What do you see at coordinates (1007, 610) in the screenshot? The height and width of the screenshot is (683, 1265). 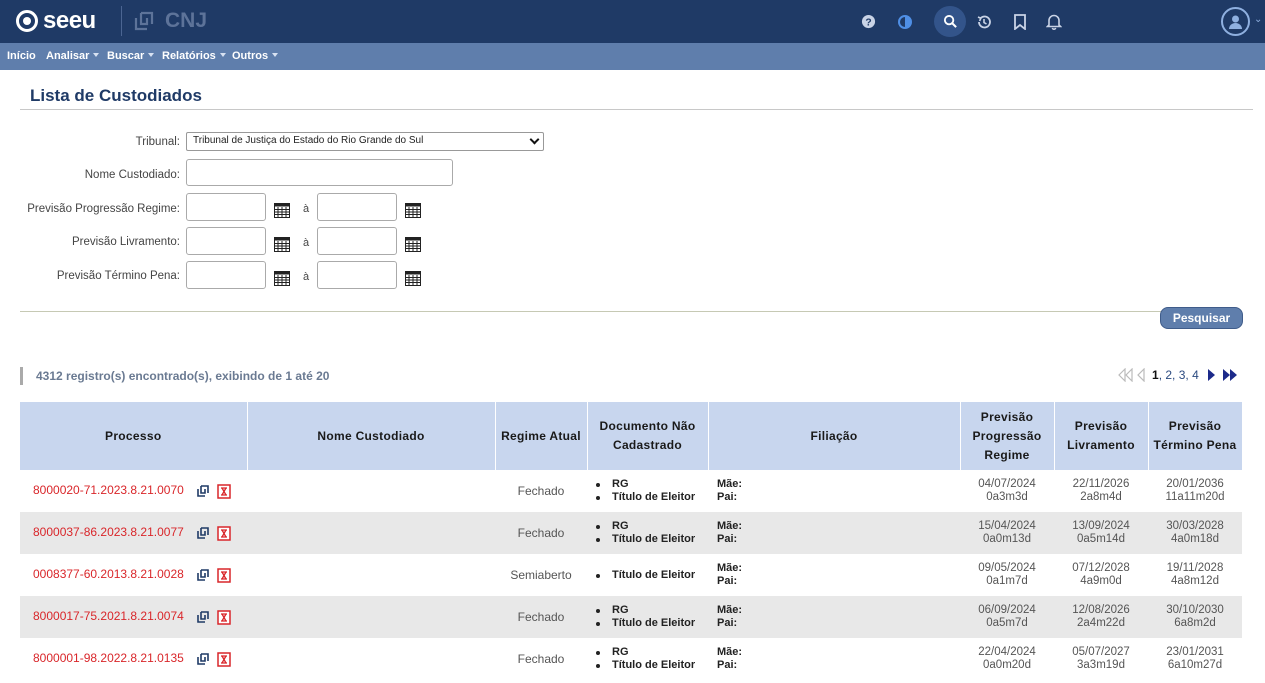 I see `progressao-date: 06/09/2024` at bounding box center [1007, 610].